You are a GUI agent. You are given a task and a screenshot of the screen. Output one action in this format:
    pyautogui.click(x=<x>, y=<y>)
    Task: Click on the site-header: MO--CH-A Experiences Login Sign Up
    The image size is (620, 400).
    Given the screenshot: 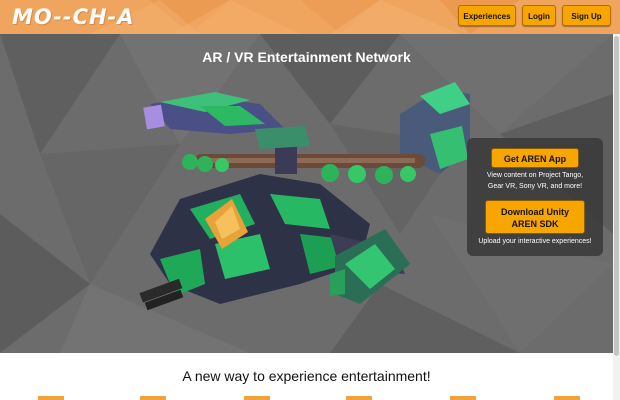 What is the action you would take?
    pyautogui.click(x=310, y=17)
    